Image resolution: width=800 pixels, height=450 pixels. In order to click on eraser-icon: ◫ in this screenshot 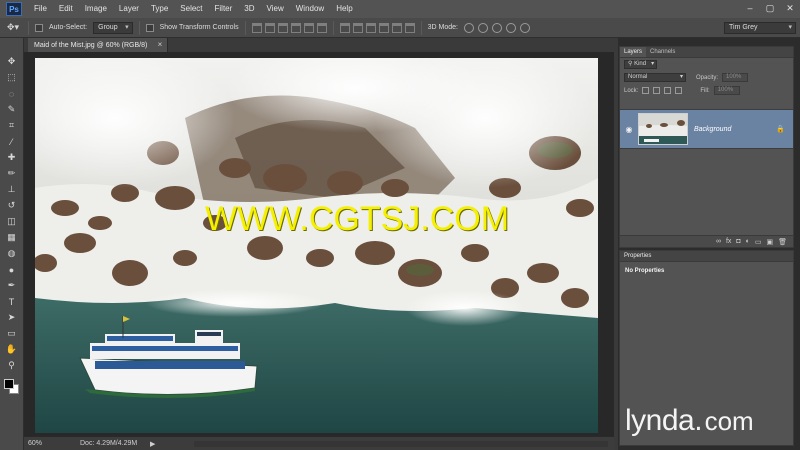, I will do `click(12, 221)`.